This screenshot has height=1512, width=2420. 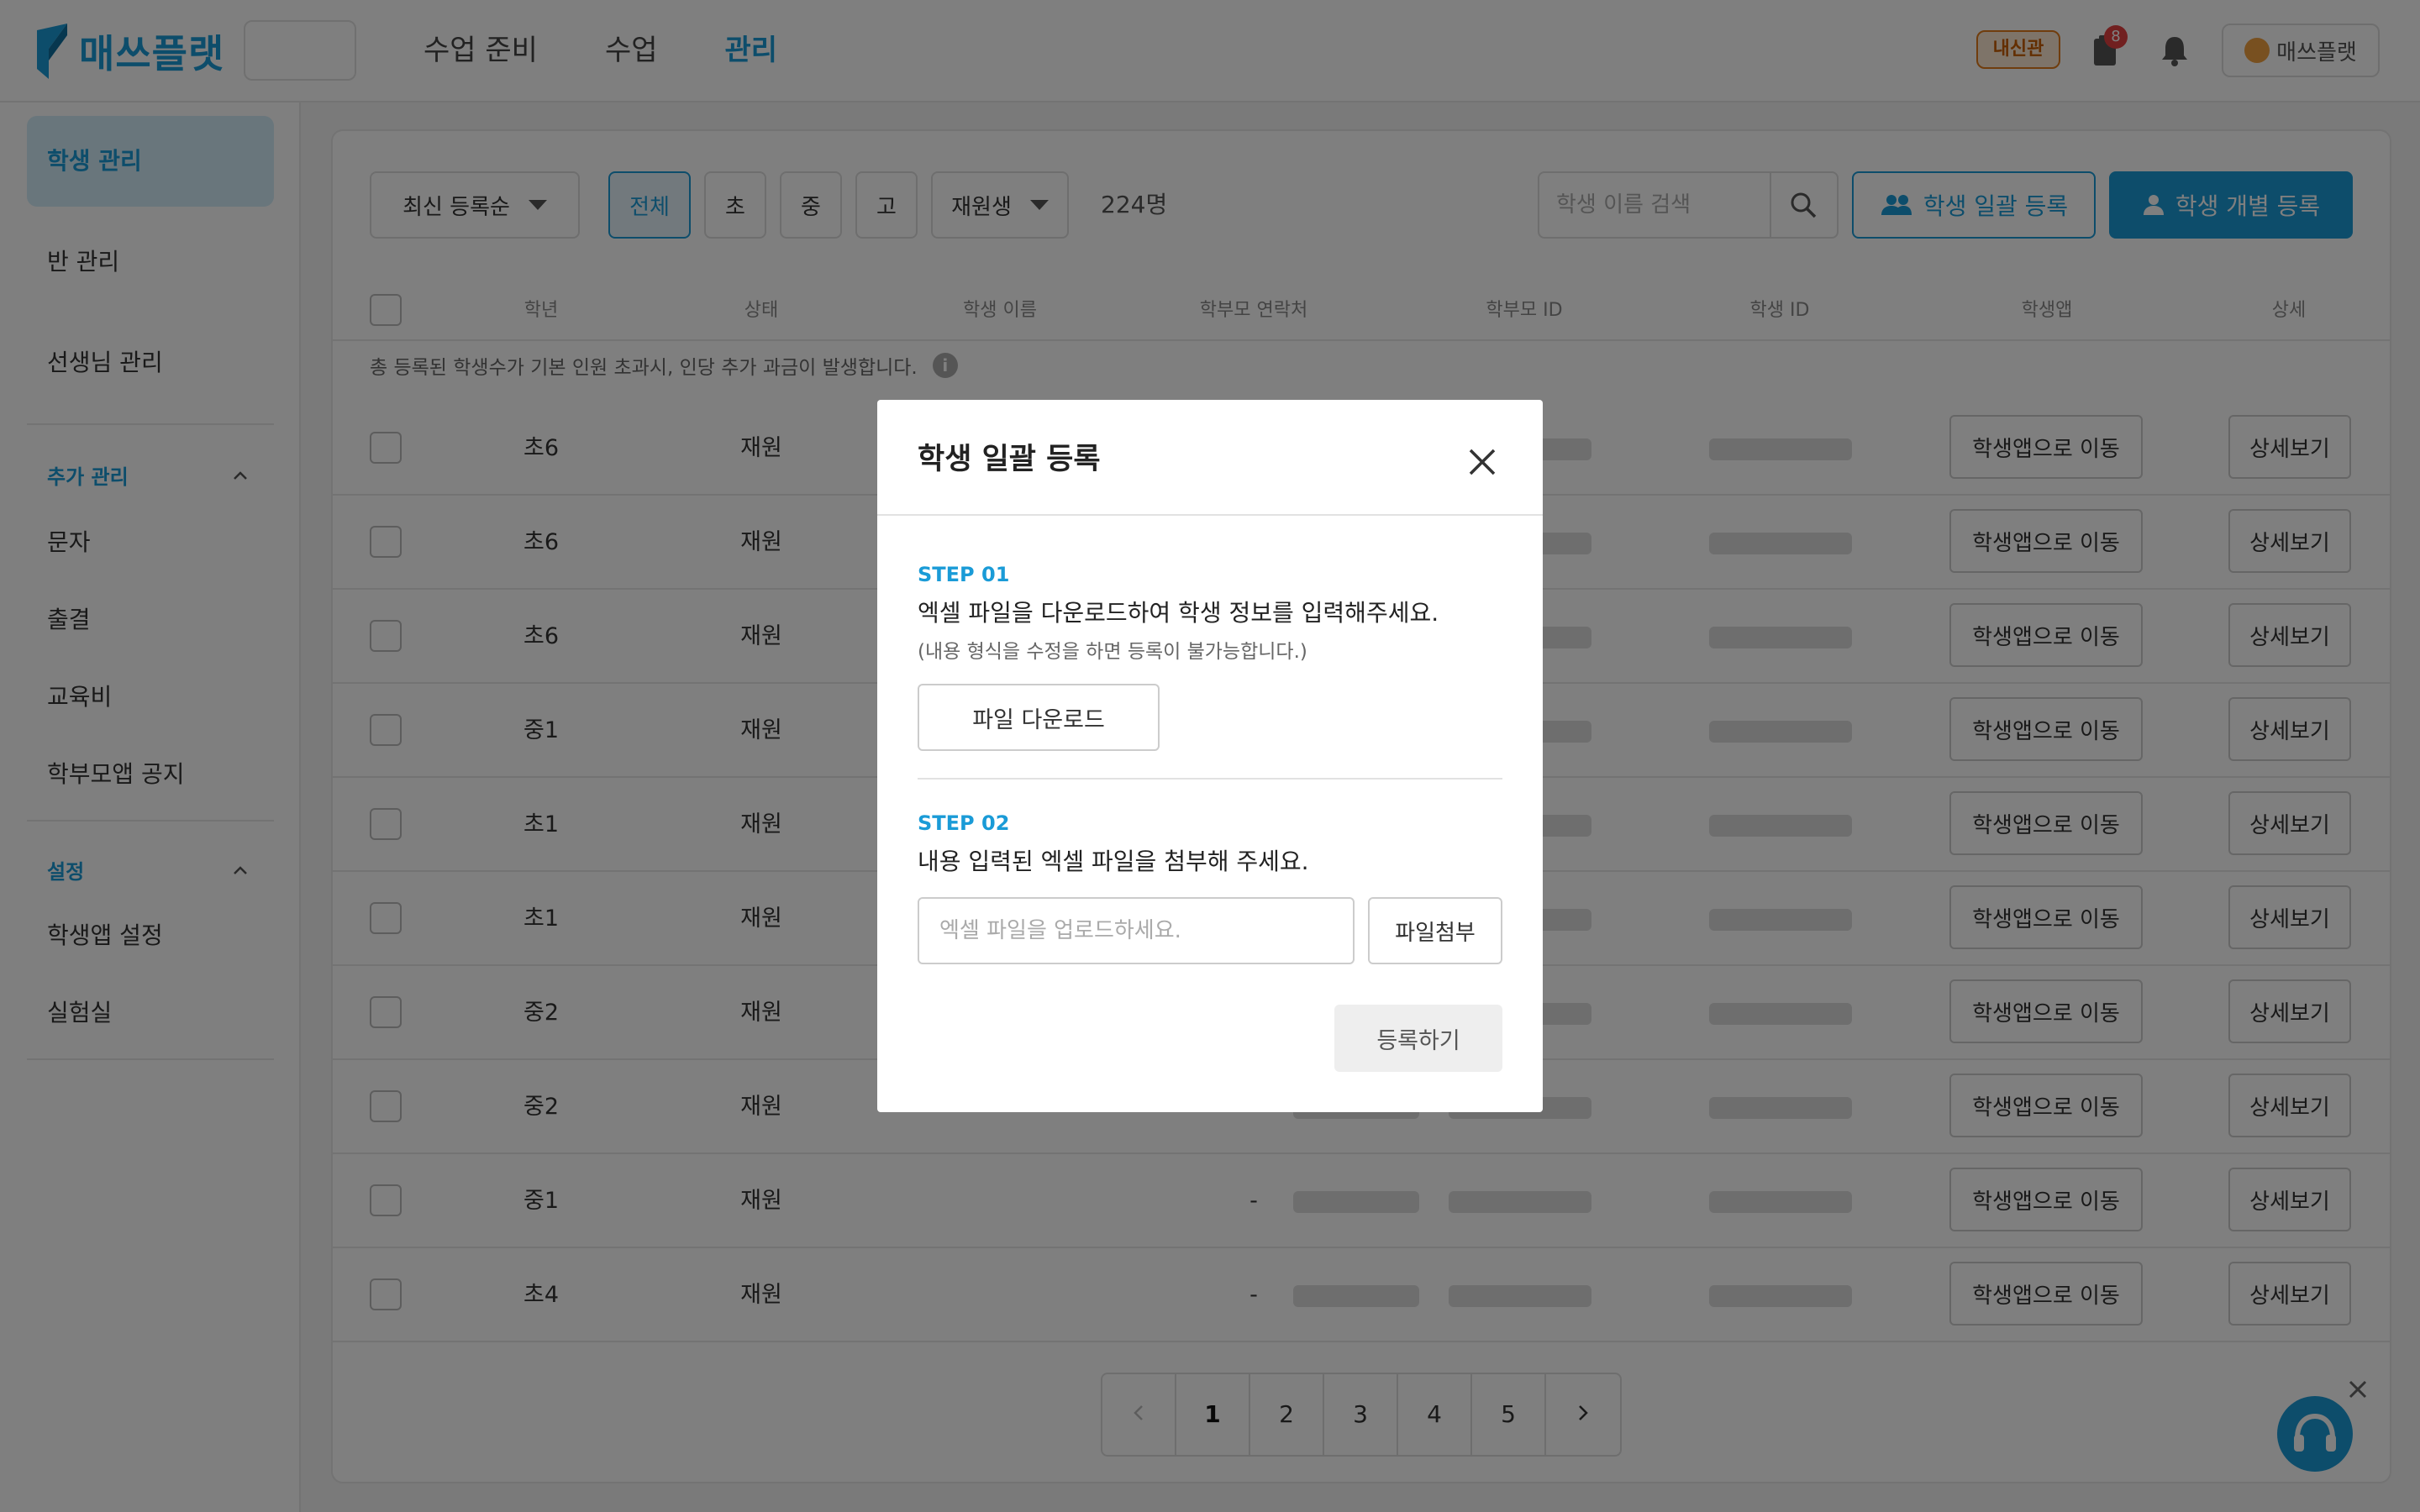 I want to click on step2-description: 내용 입력된 엑셀 파일을 첨부해 주세요., so click(x=1113, y=861).